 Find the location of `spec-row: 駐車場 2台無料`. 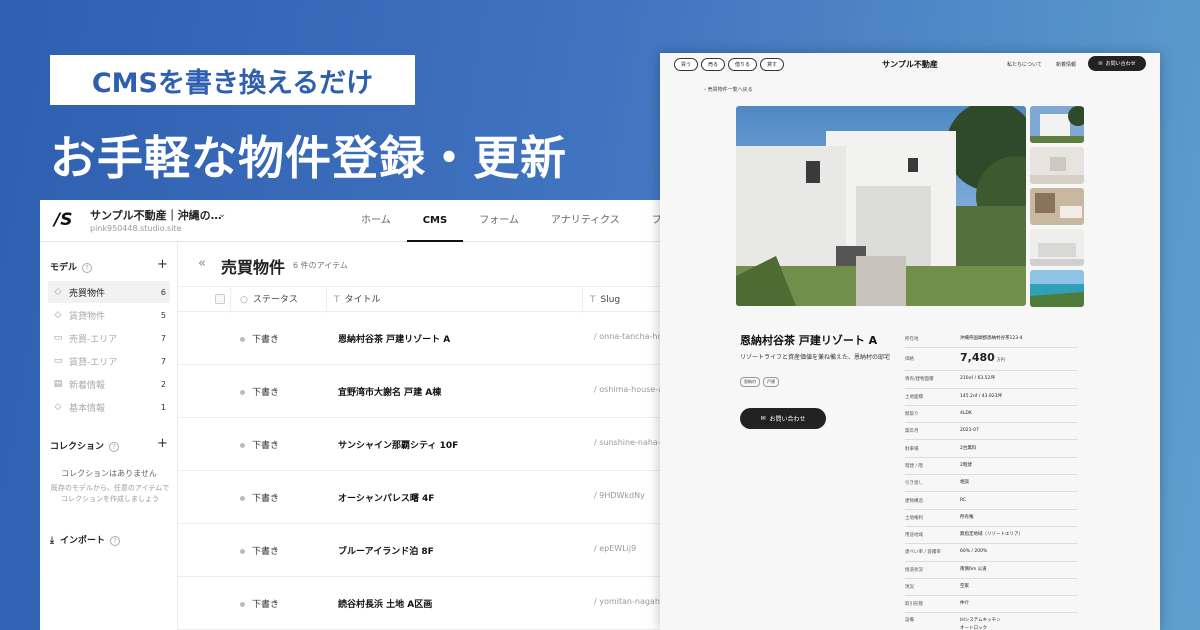

spec-row: 駐車場 2台無料 is located at coordinates (991, 449).